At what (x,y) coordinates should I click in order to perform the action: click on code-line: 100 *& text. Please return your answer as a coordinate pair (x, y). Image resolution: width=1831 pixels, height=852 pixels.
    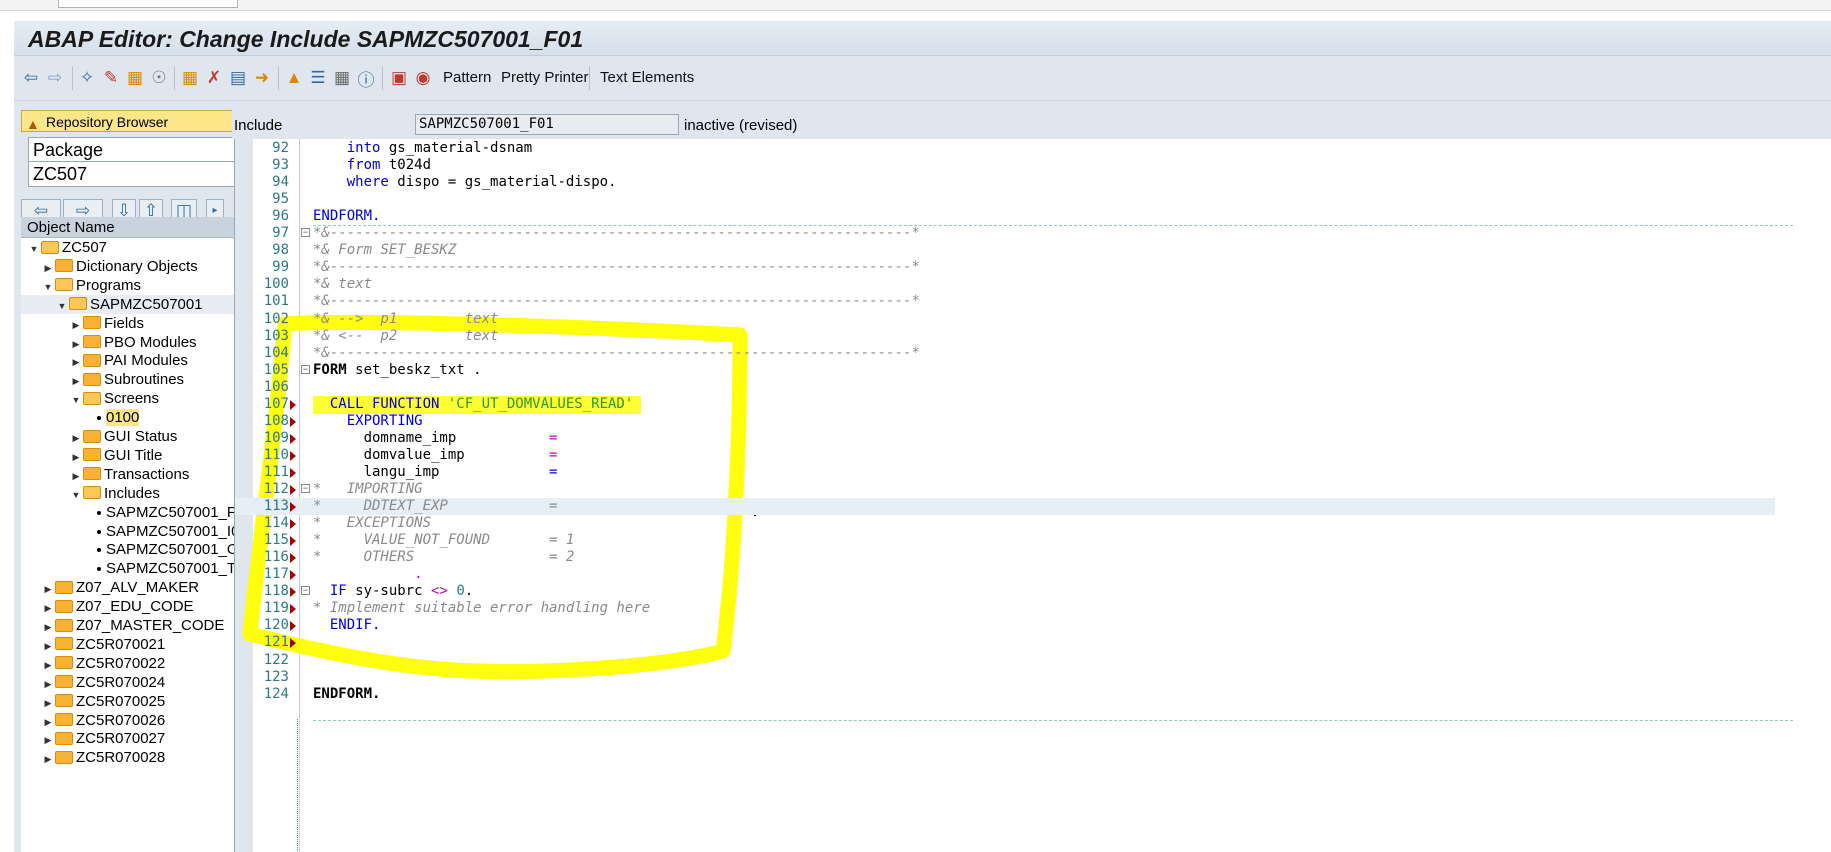
    Looking at the image, I should click on (1005, 284).